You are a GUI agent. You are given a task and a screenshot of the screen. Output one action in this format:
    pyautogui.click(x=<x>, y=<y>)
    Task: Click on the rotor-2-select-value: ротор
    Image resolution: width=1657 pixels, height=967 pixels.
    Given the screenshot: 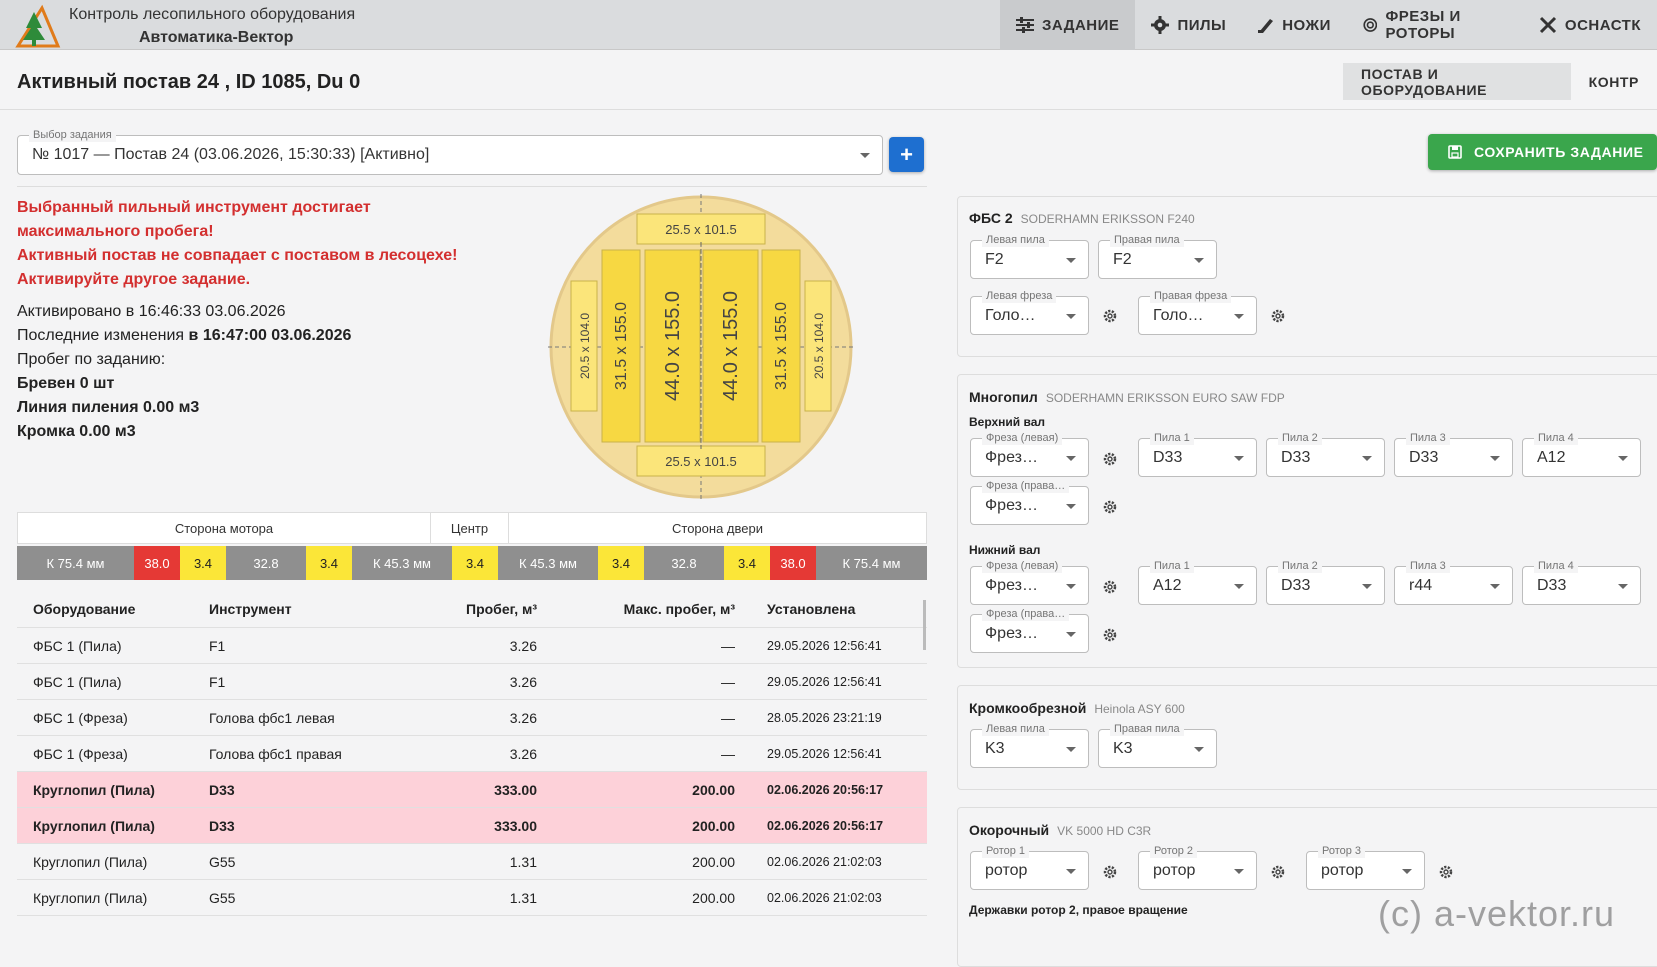 What is the action you would take?
    pyautogui.click(x=1174, y=870)
    